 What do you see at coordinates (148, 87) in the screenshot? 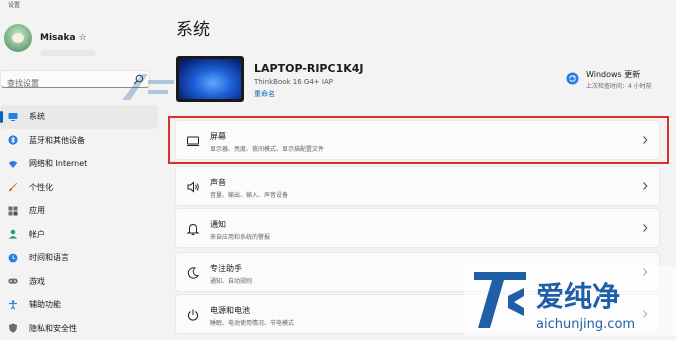
I see `watermark-faint-logo-icon` at bounding box center [148, 87].